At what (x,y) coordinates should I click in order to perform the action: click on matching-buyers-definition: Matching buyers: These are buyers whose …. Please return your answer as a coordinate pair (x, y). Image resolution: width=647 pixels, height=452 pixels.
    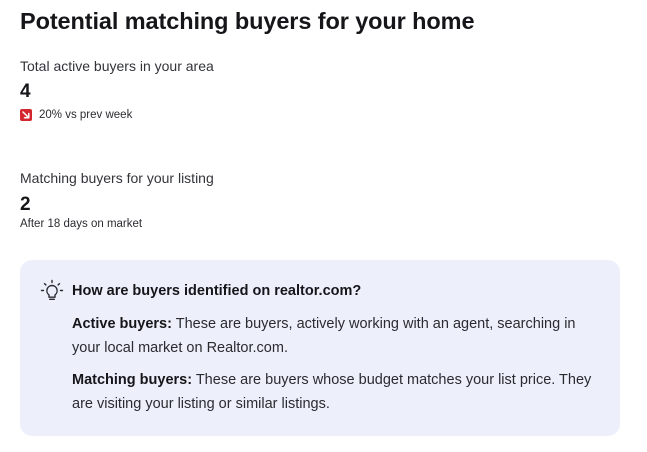
    Looking at the image, I should click on (332, 392).